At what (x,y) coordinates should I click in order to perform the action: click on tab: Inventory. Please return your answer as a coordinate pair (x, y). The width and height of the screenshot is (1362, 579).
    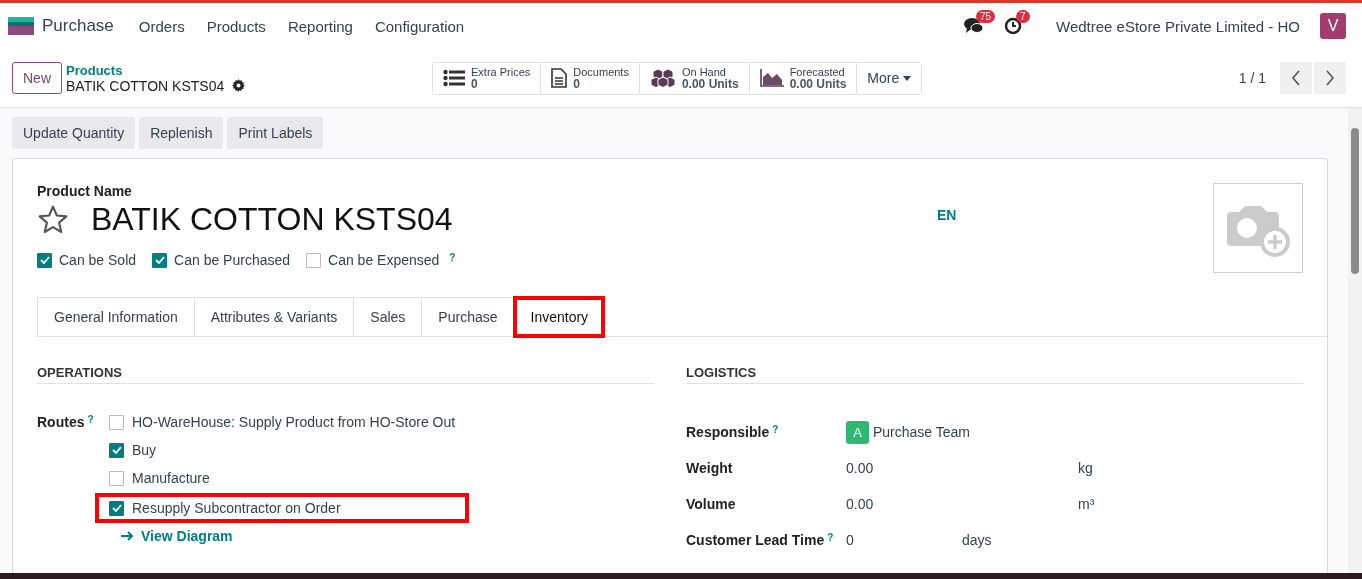
    Looking at the image, I should click on (559, 317).